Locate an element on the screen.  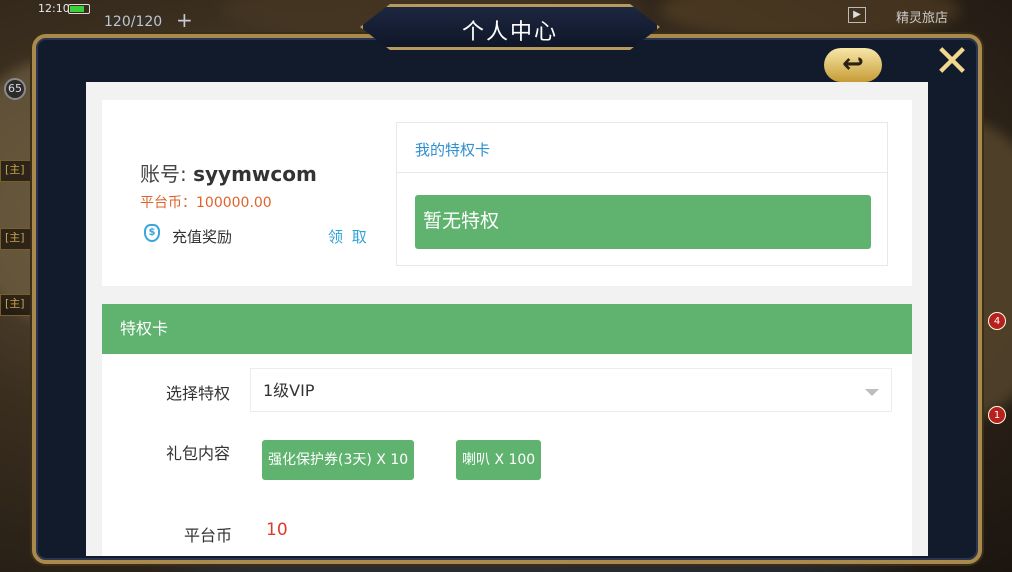
add-energy-button: + is located at coordinates (184, 20).